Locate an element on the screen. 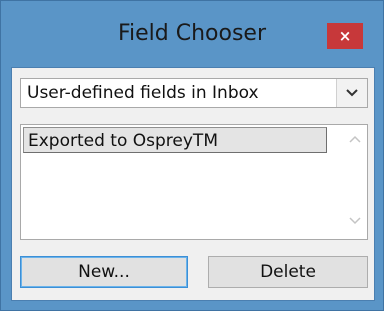  chevron-down-icon is located at coordinates (352, 93).